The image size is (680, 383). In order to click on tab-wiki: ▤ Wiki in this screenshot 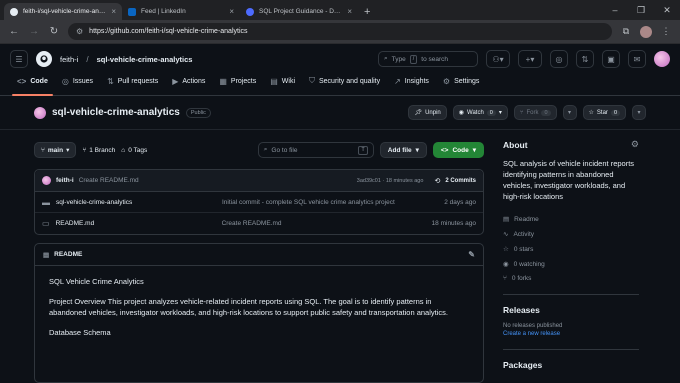, I will do `click(282, 84)`.